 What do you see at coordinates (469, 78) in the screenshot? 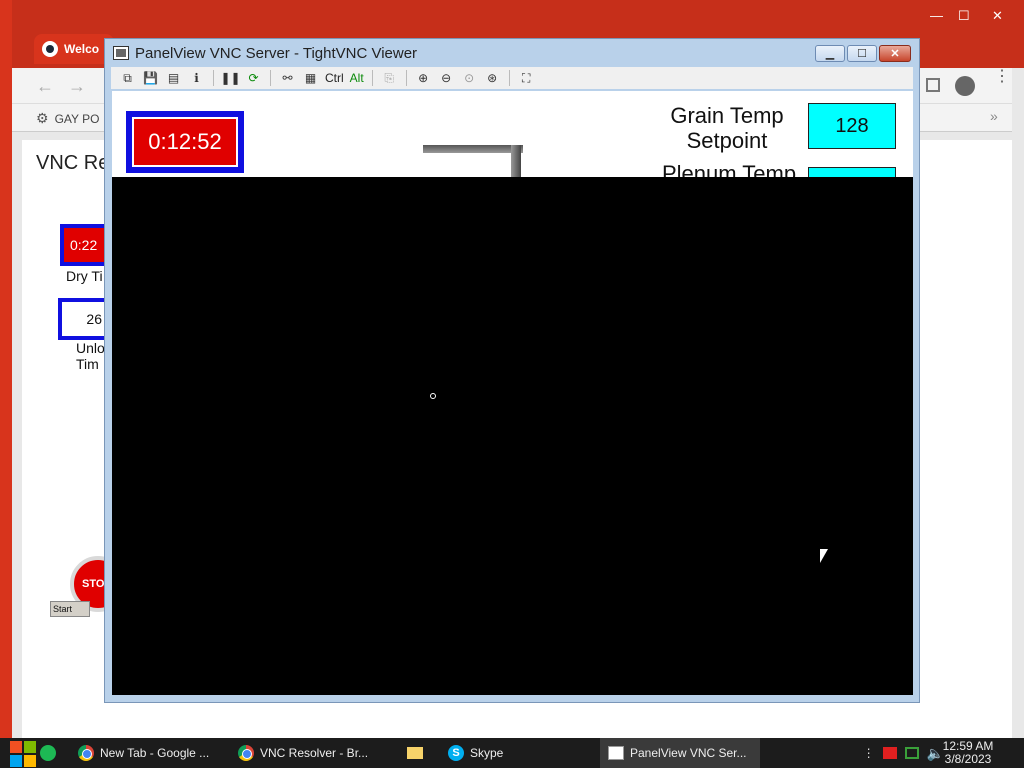
I see `zoom-100-icon: ⊙` at bounding box center [469, 78].